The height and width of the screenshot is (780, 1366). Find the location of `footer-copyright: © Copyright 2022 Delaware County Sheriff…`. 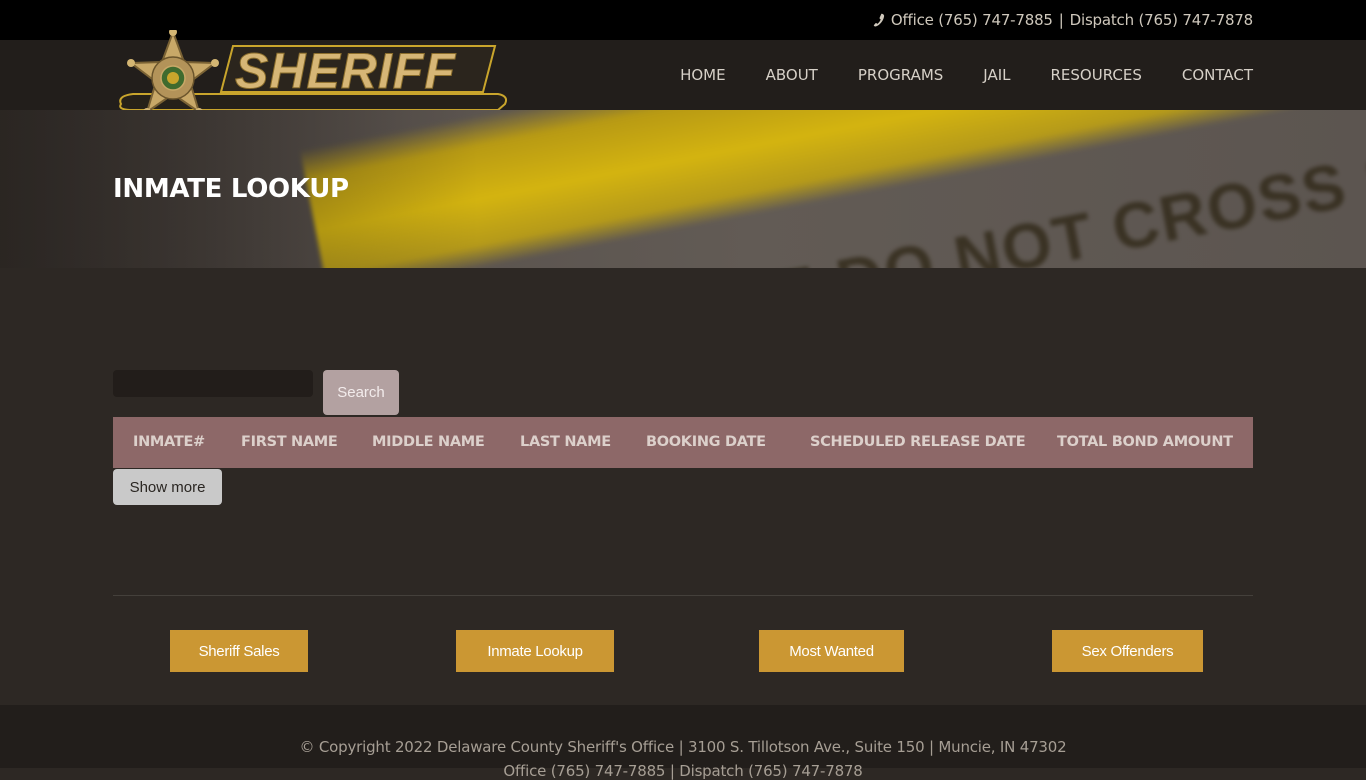

footer-copyright: © Copyright 2022 Delaware County Sheriff… is located at coordinates (683, 747).